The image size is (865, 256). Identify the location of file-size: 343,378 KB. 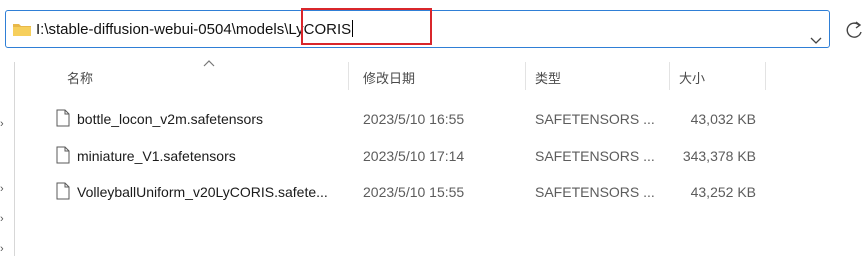
(719, 156).